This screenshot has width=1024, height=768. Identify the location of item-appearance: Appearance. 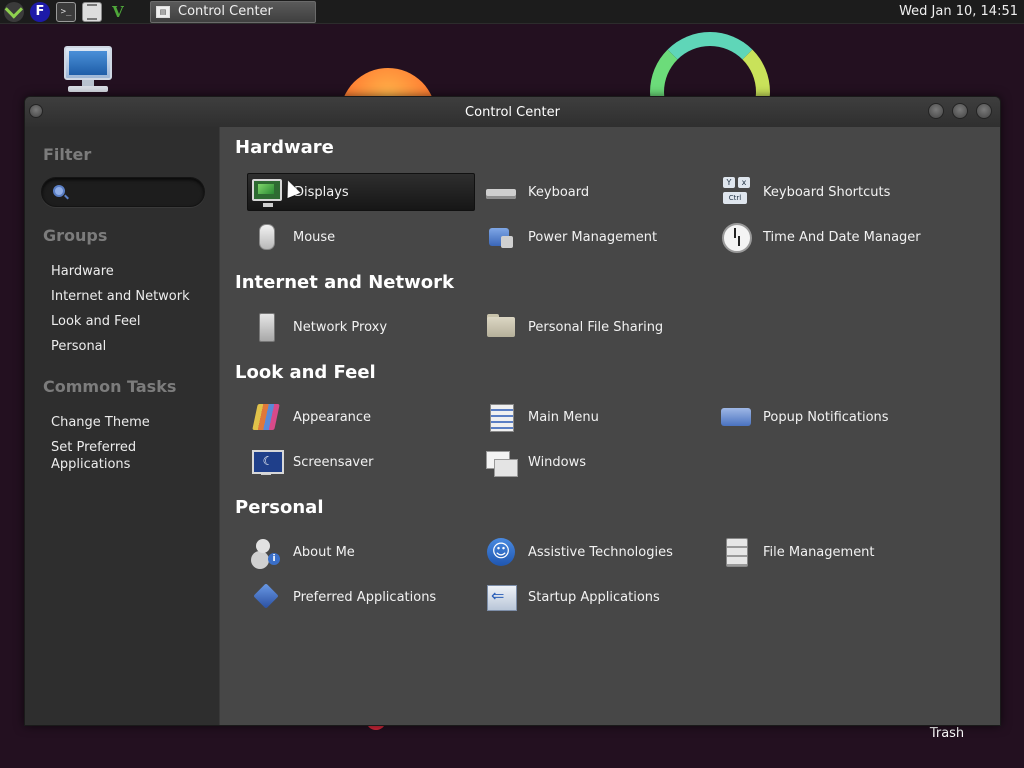
(361, 417).